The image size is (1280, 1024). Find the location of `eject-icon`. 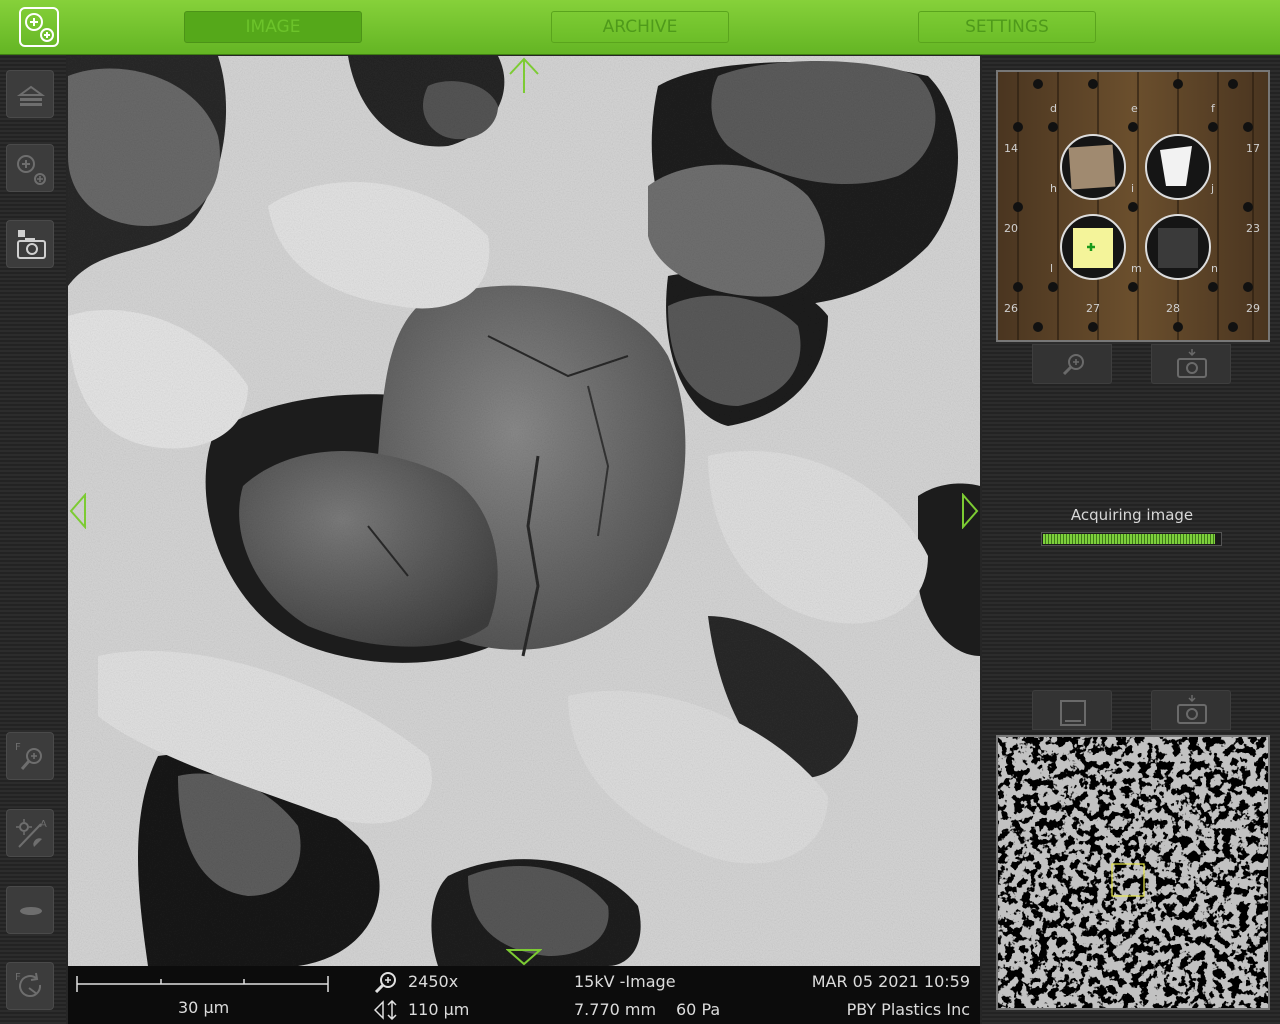

eject-icon is located at coordinates (31, 95).